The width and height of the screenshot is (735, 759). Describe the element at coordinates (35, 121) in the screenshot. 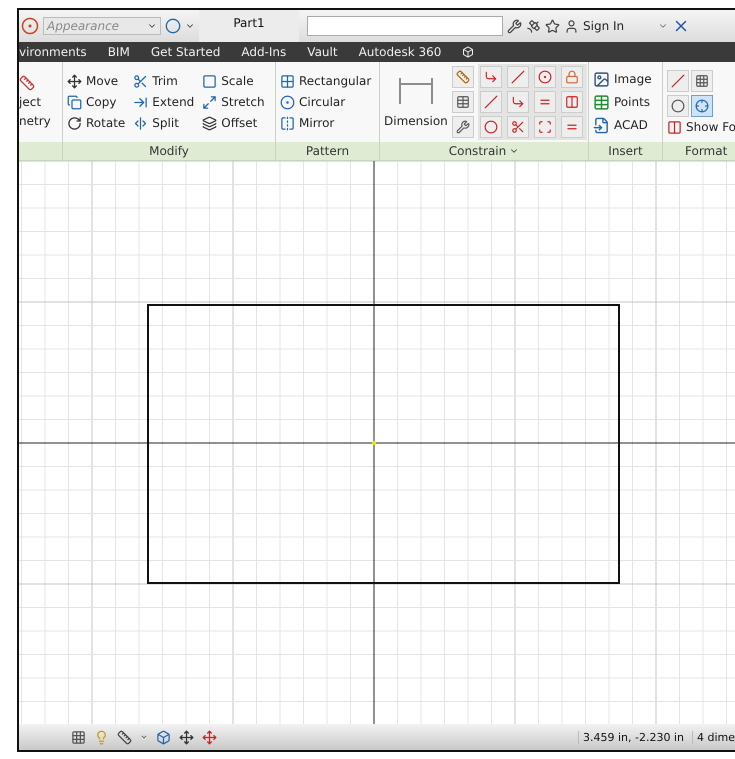

I see `tool-label: netry` at that location.